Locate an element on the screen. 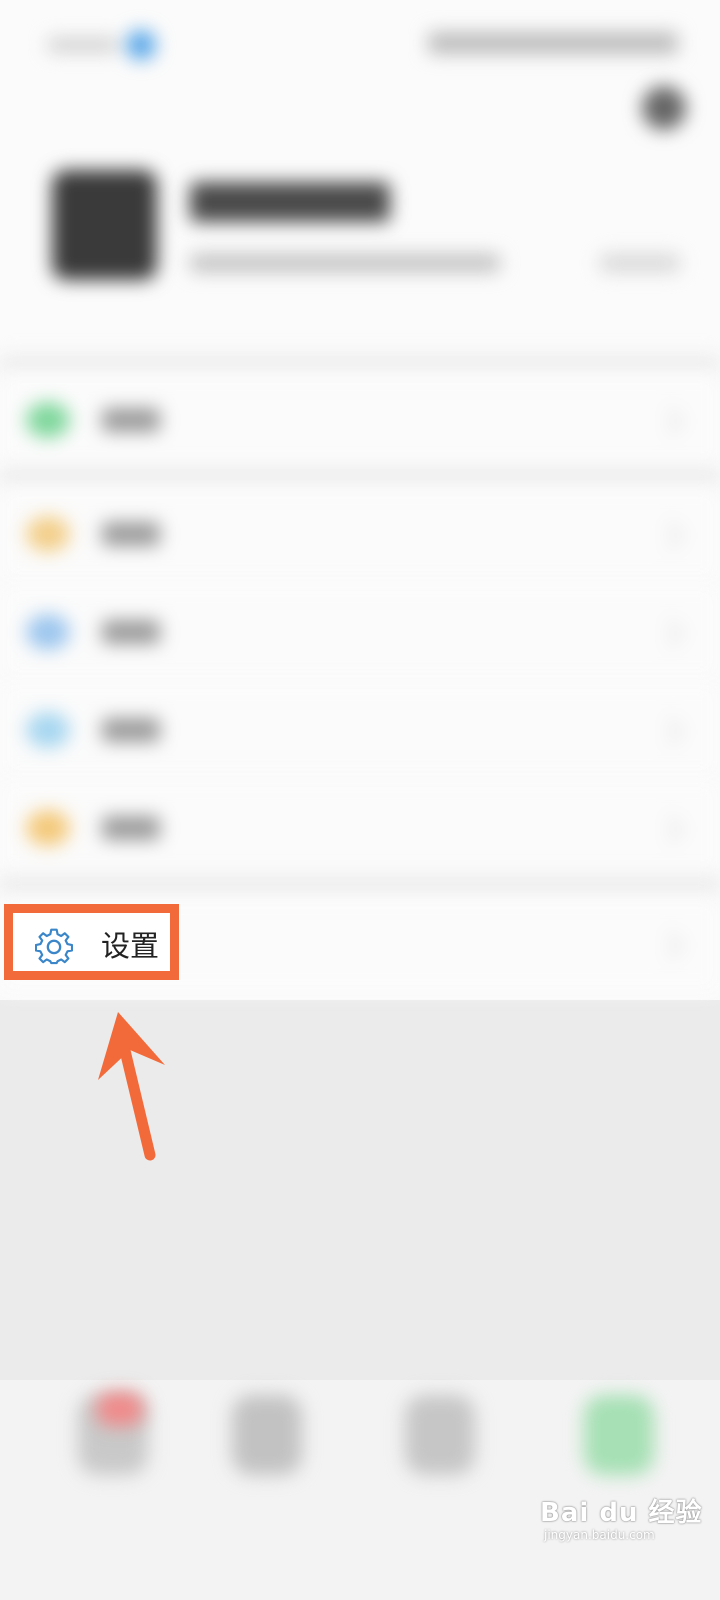 This screenshot has width=720, height=1600. nav-badge is located at coordinates (120, 1409).